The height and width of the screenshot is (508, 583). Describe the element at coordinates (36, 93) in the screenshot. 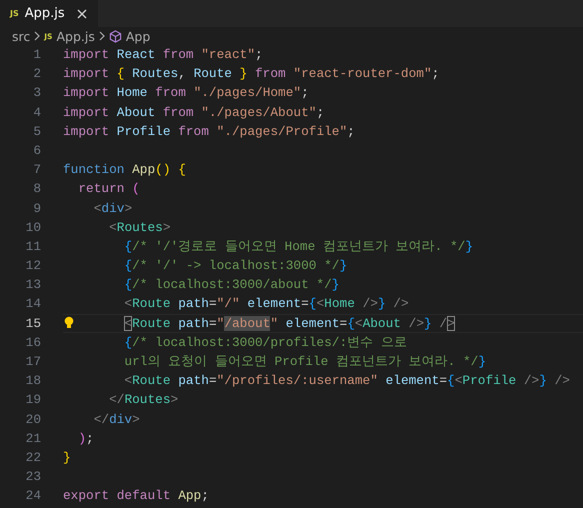

I see `line-number: 3` at that location.